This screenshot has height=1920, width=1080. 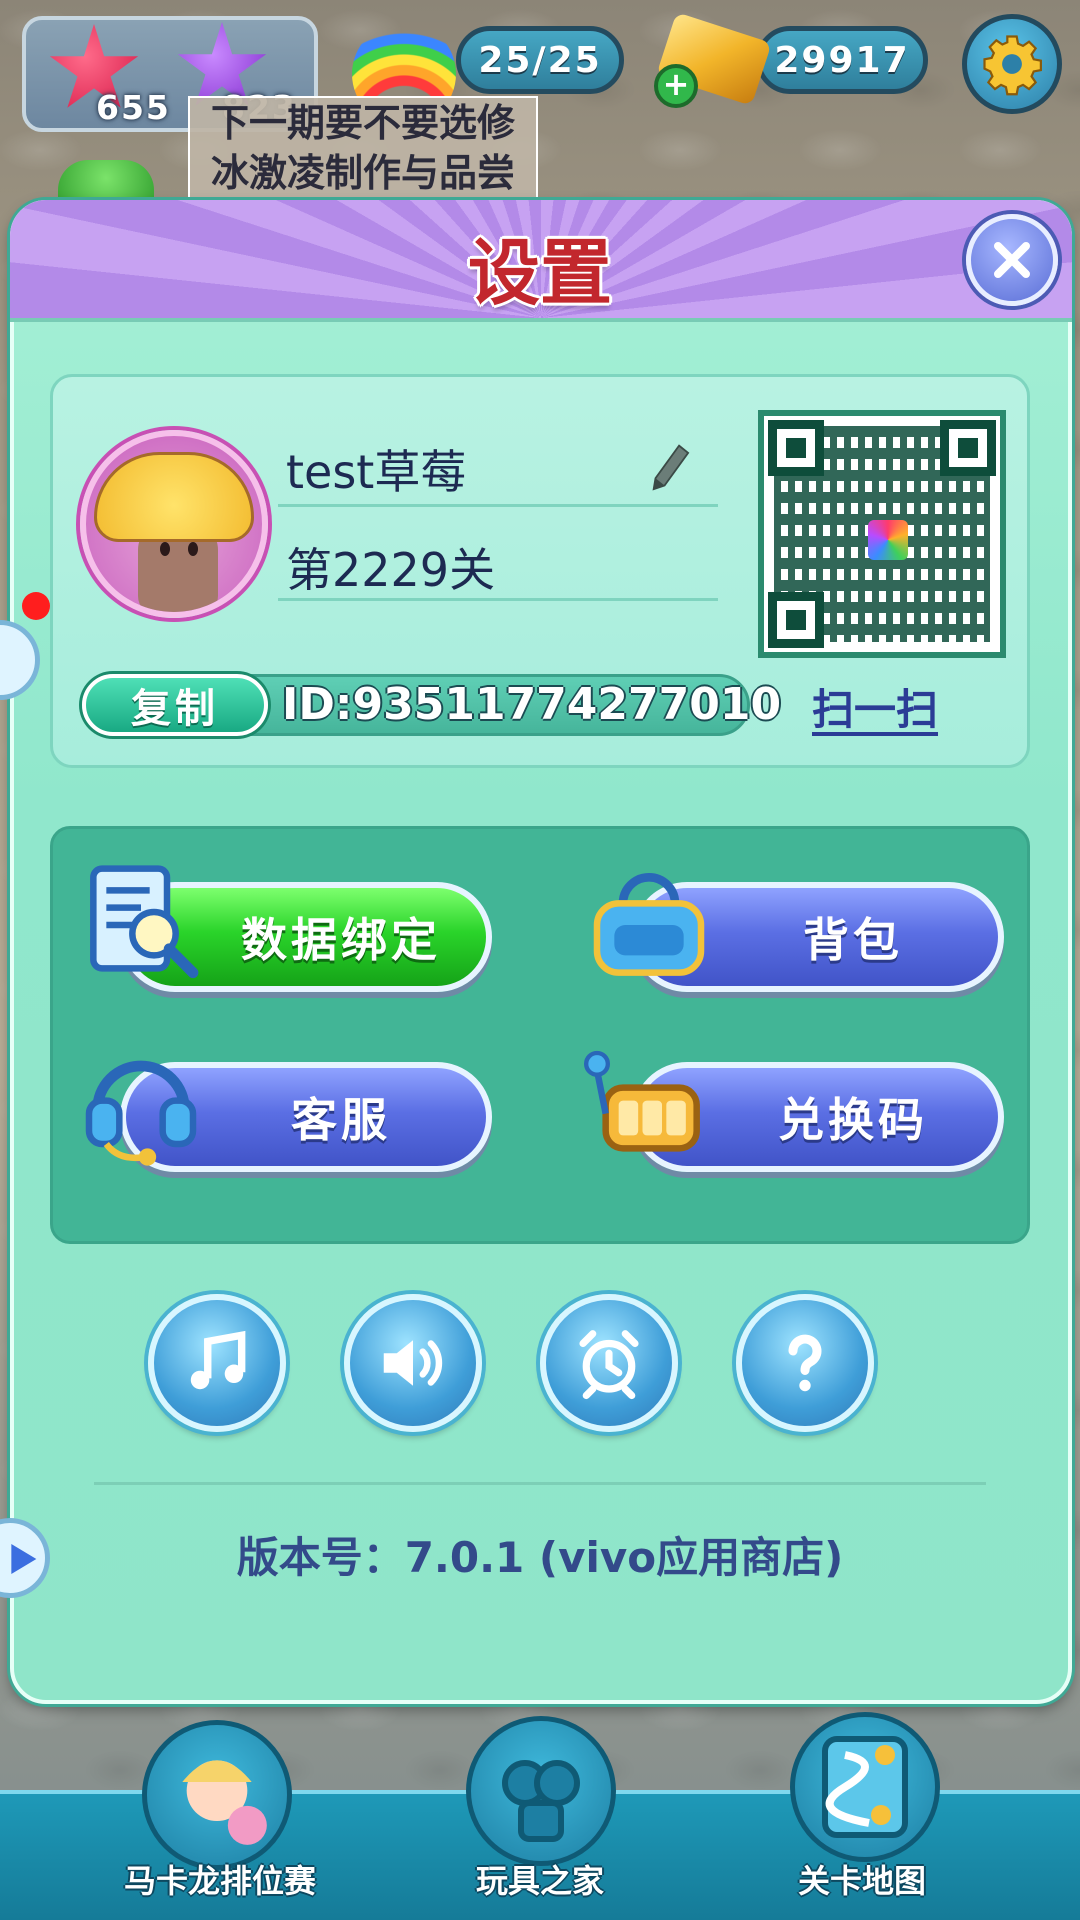 What do you see at coordinates (219, 1881) in the screenshot?
I see `macaron-ranking-label: 马卡龙排位赛` at bounding box center [219, 1881].